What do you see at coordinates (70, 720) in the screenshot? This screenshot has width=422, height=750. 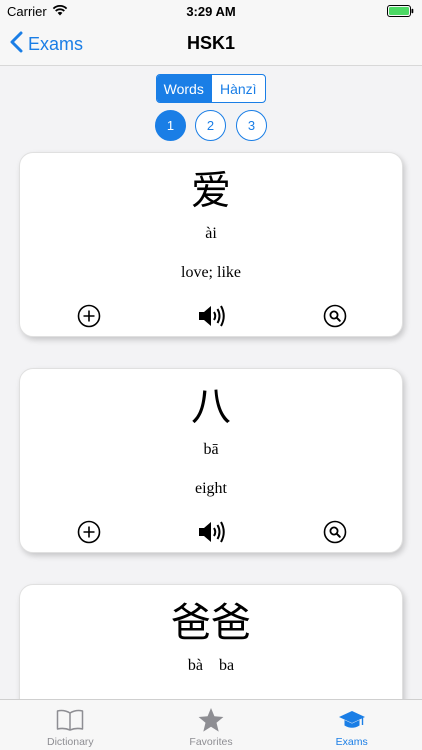 I see `book-icon` at bounding box center [70, 720].